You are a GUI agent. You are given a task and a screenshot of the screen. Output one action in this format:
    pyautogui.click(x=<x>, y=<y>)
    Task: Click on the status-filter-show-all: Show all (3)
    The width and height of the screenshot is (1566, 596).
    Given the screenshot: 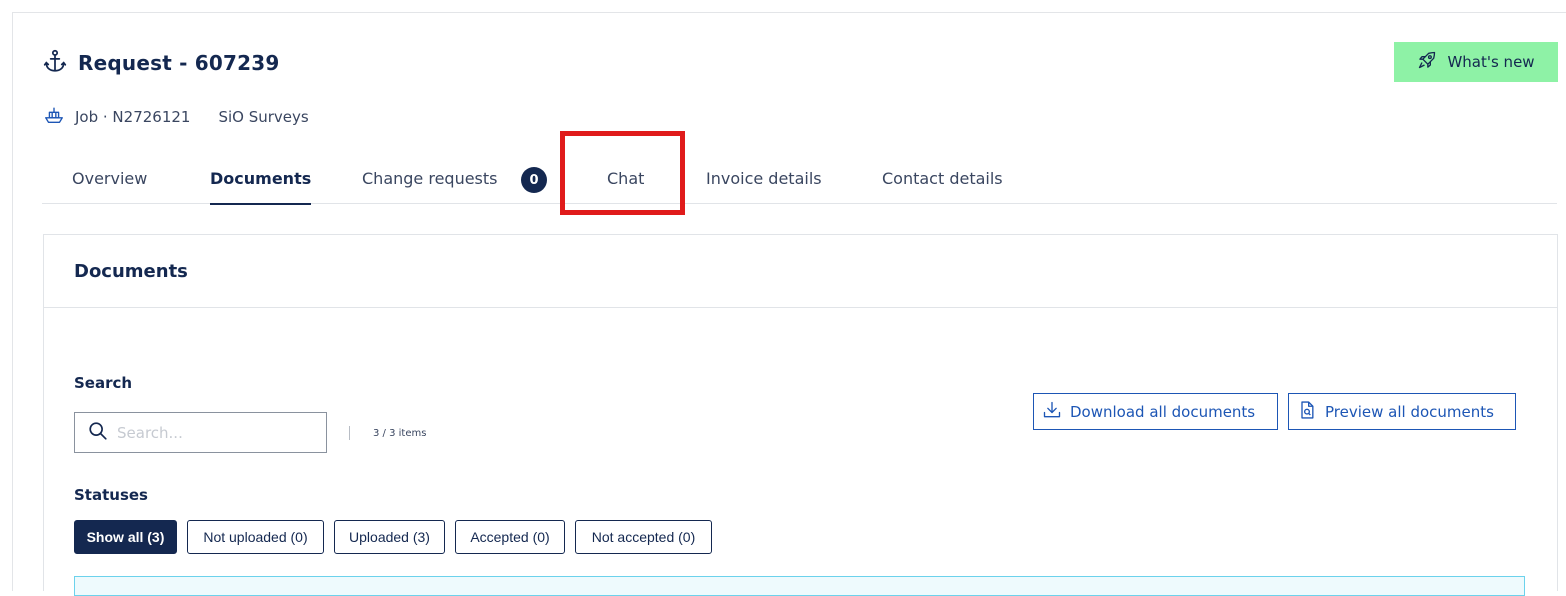 What is the action you would take?
    pyautogui.click(x=125, y=537)
    